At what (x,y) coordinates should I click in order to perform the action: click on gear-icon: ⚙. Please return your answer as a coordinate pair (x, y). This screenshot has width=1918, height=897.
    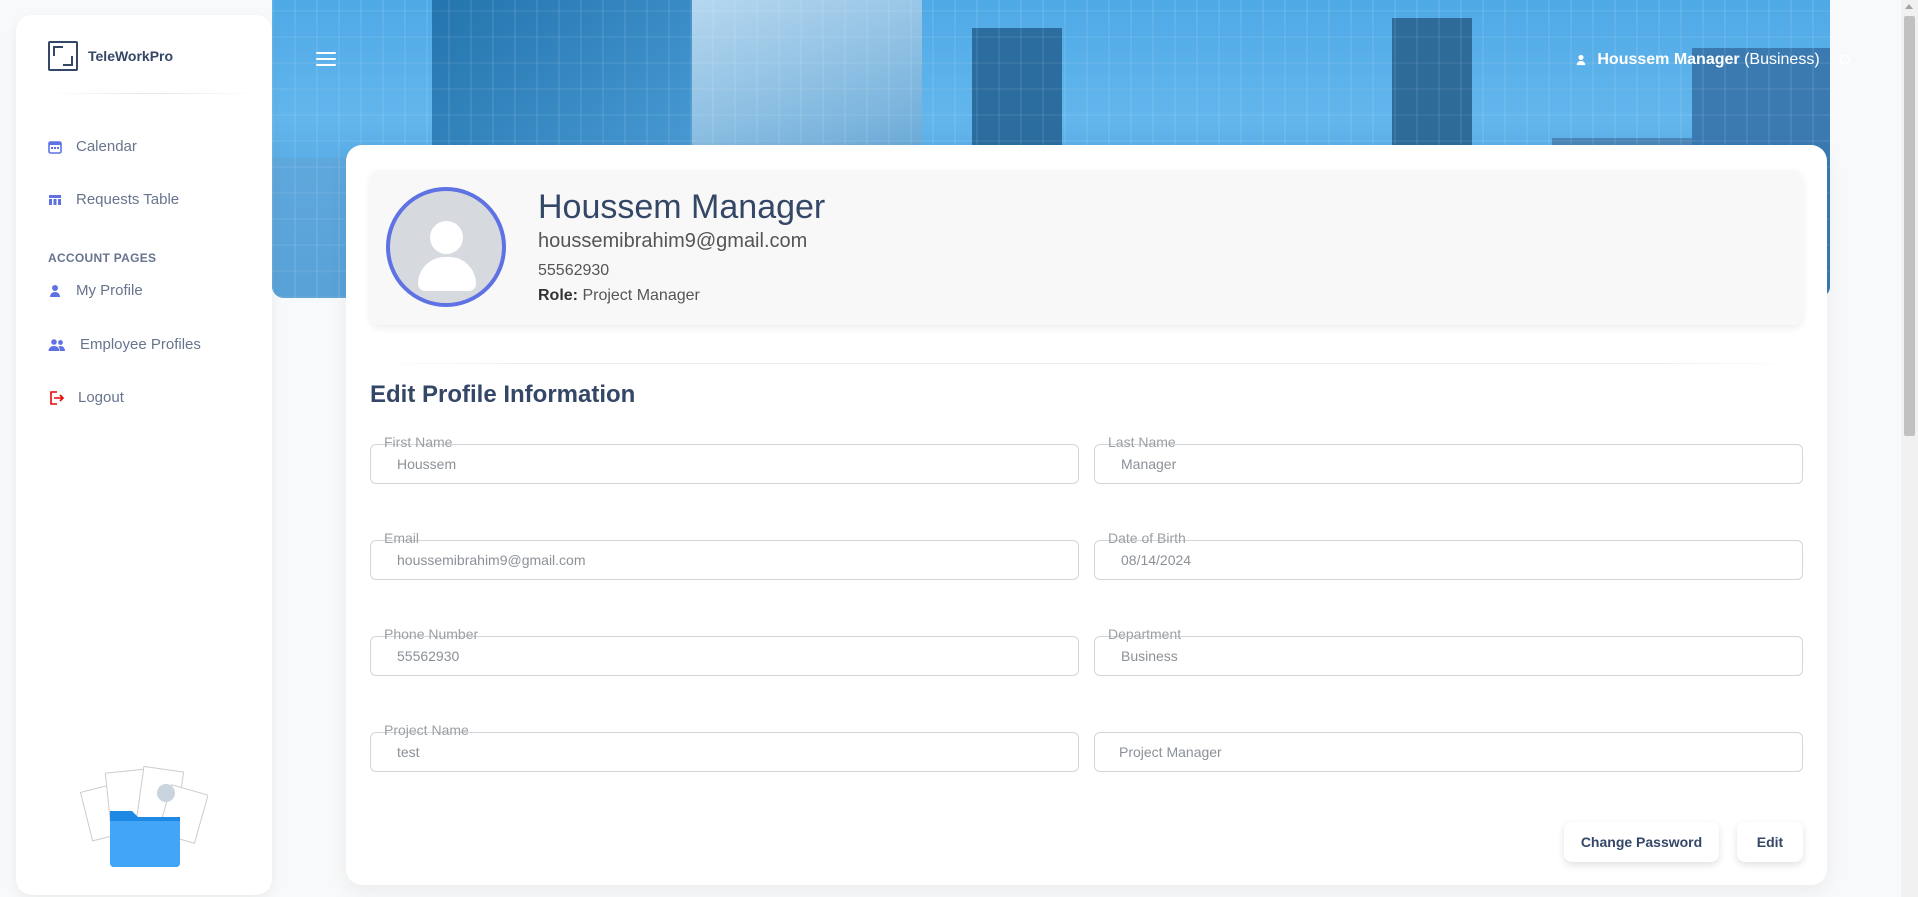
    Looking at the image, I should click on (1845, 60).